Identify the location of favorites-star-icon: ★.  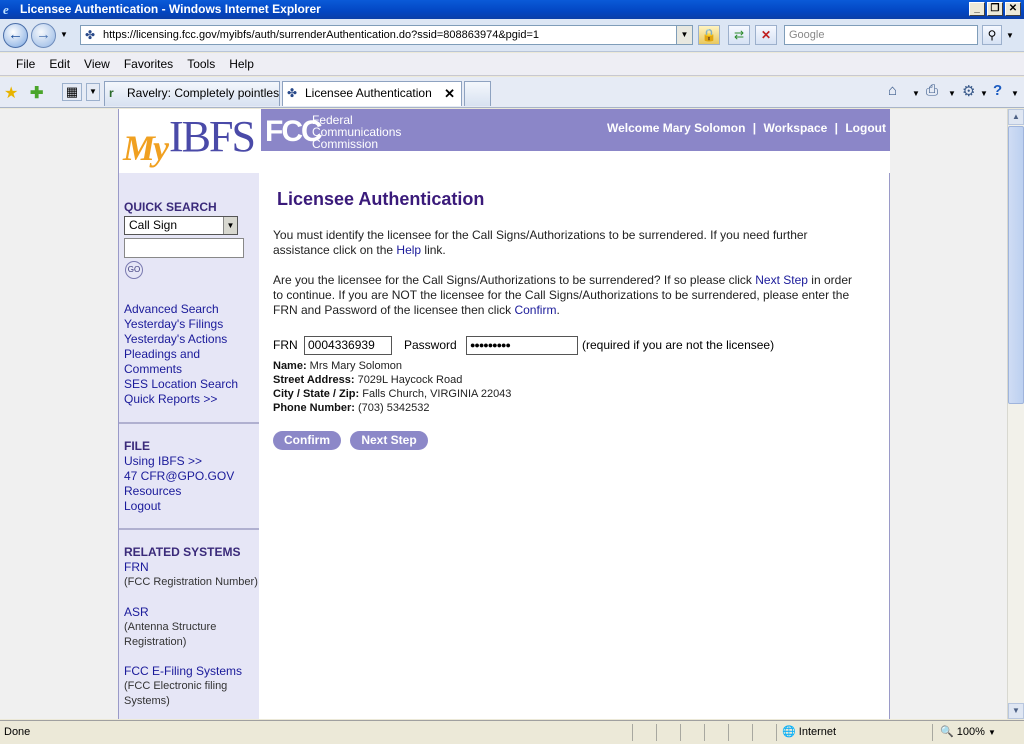
(11, 93).